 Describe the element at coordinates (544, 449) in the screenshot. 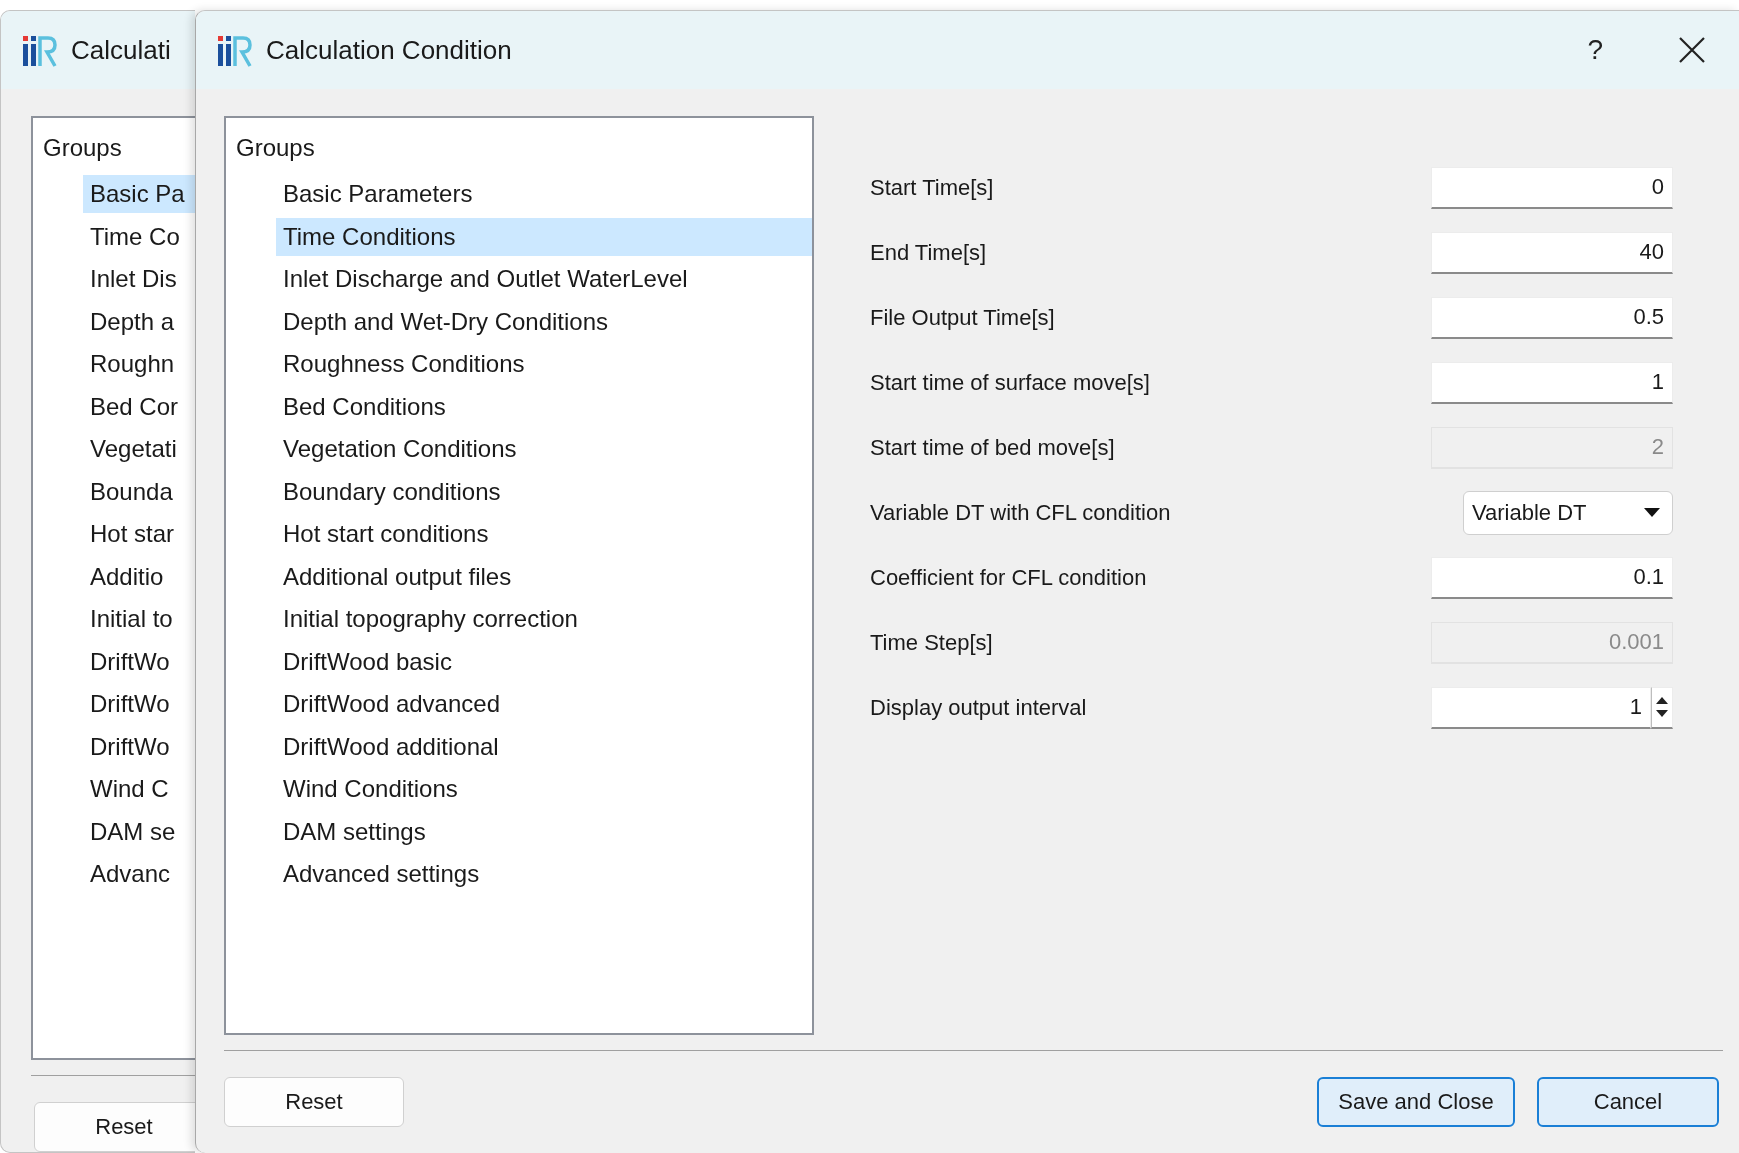

I see `tree-item: Vegetation Conditions` at that location.